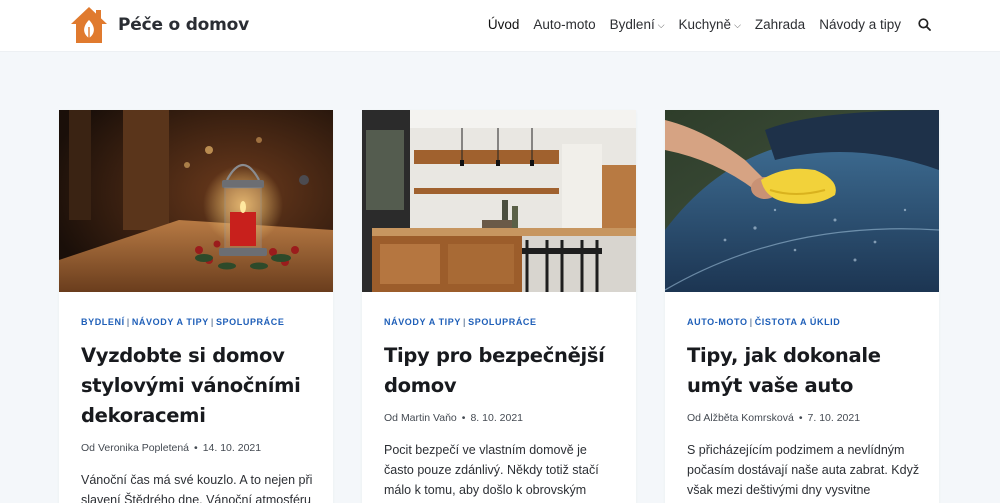 The height and width of the screenshot is (503, 1000). Describe the element at coordinates (798, 322) in the screenshot. I see `category-link: Čistota a úklid` at that location.